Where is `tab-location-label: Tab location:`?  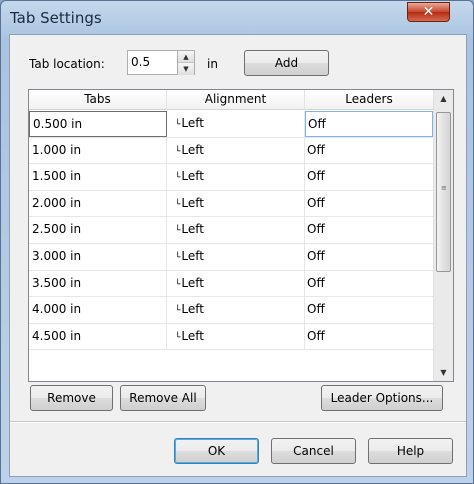
tab-location-label: Tab location: is located at coordinates (67, 64).